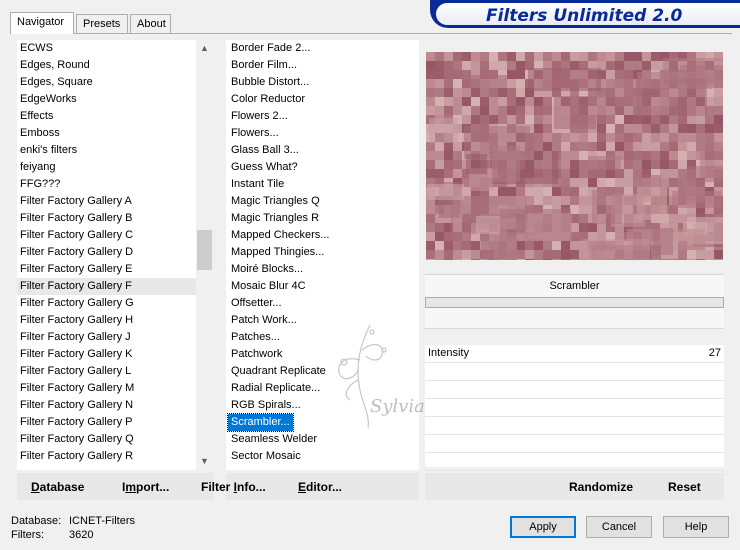 Image resolution: width=740 pixels, height=550 pixels. What do you see at coordinates (36, 521) in the screenshot?
I see `status-database-label: Database:` at bounding box center [36, 521].